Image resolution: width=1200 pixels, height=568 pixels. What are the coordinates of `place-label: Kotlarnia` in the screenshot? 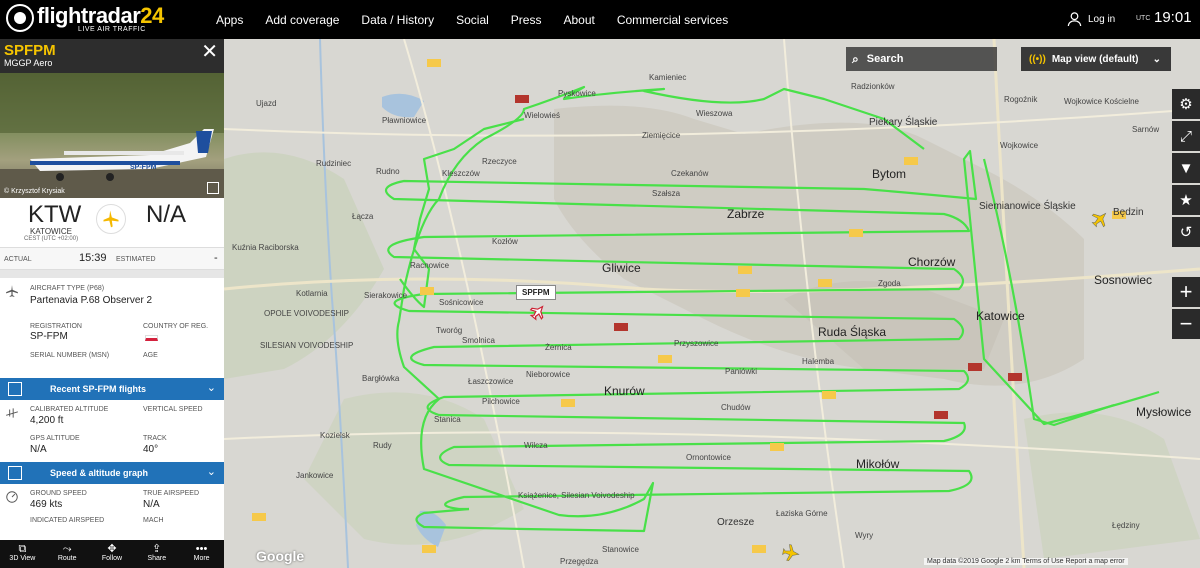 It's located at (312, 293).